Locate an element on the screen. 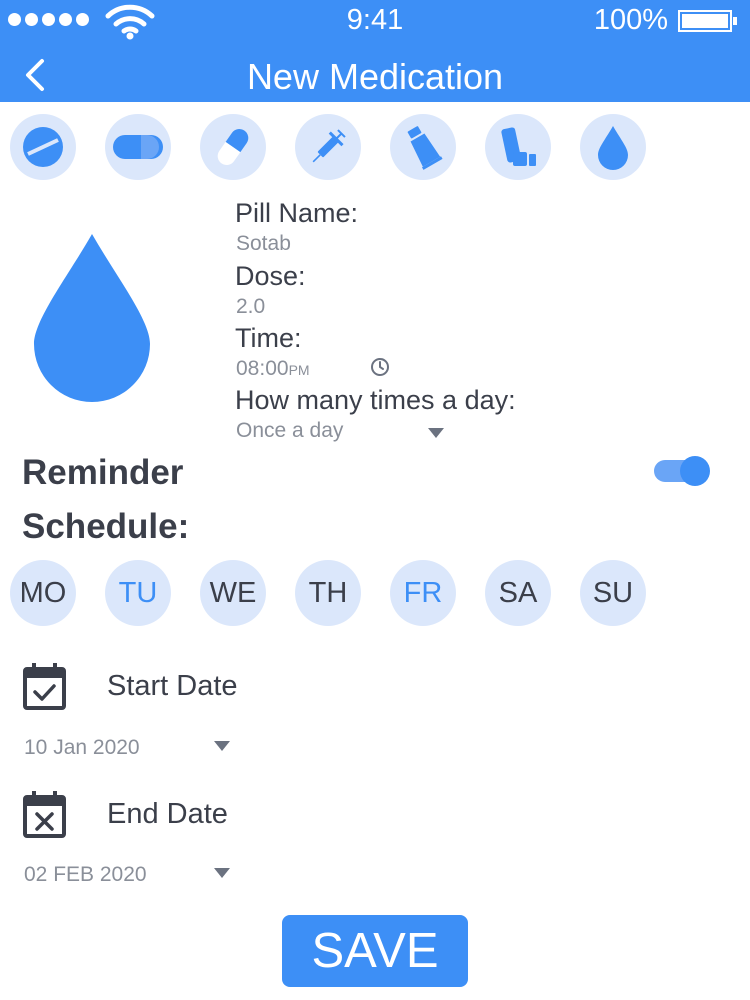 This screenshot has height=1000, width=750. start-date-select: 10 Jan 2020 is located at coordinates (82, 748).